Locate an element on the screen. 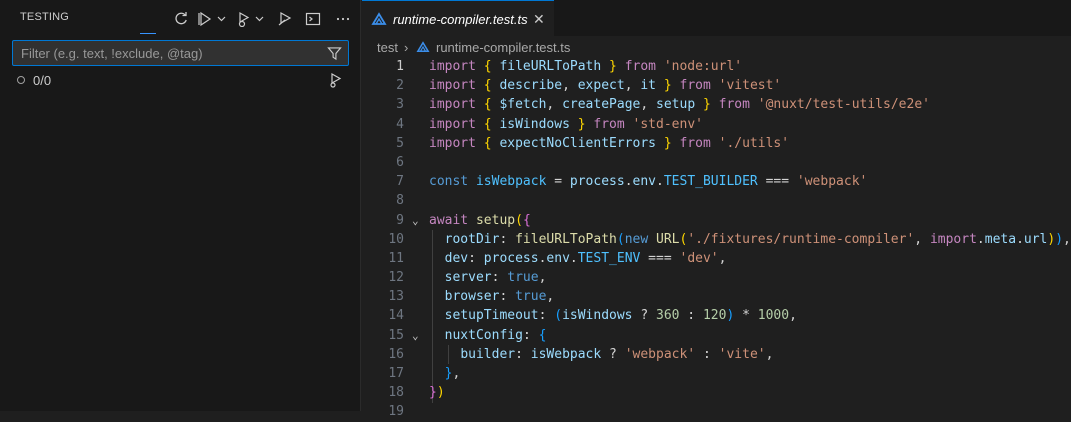 This screenshot has width=1071, height=422. tab-label: runtime-compiler.test.ts is located at coordinates (460, 19).